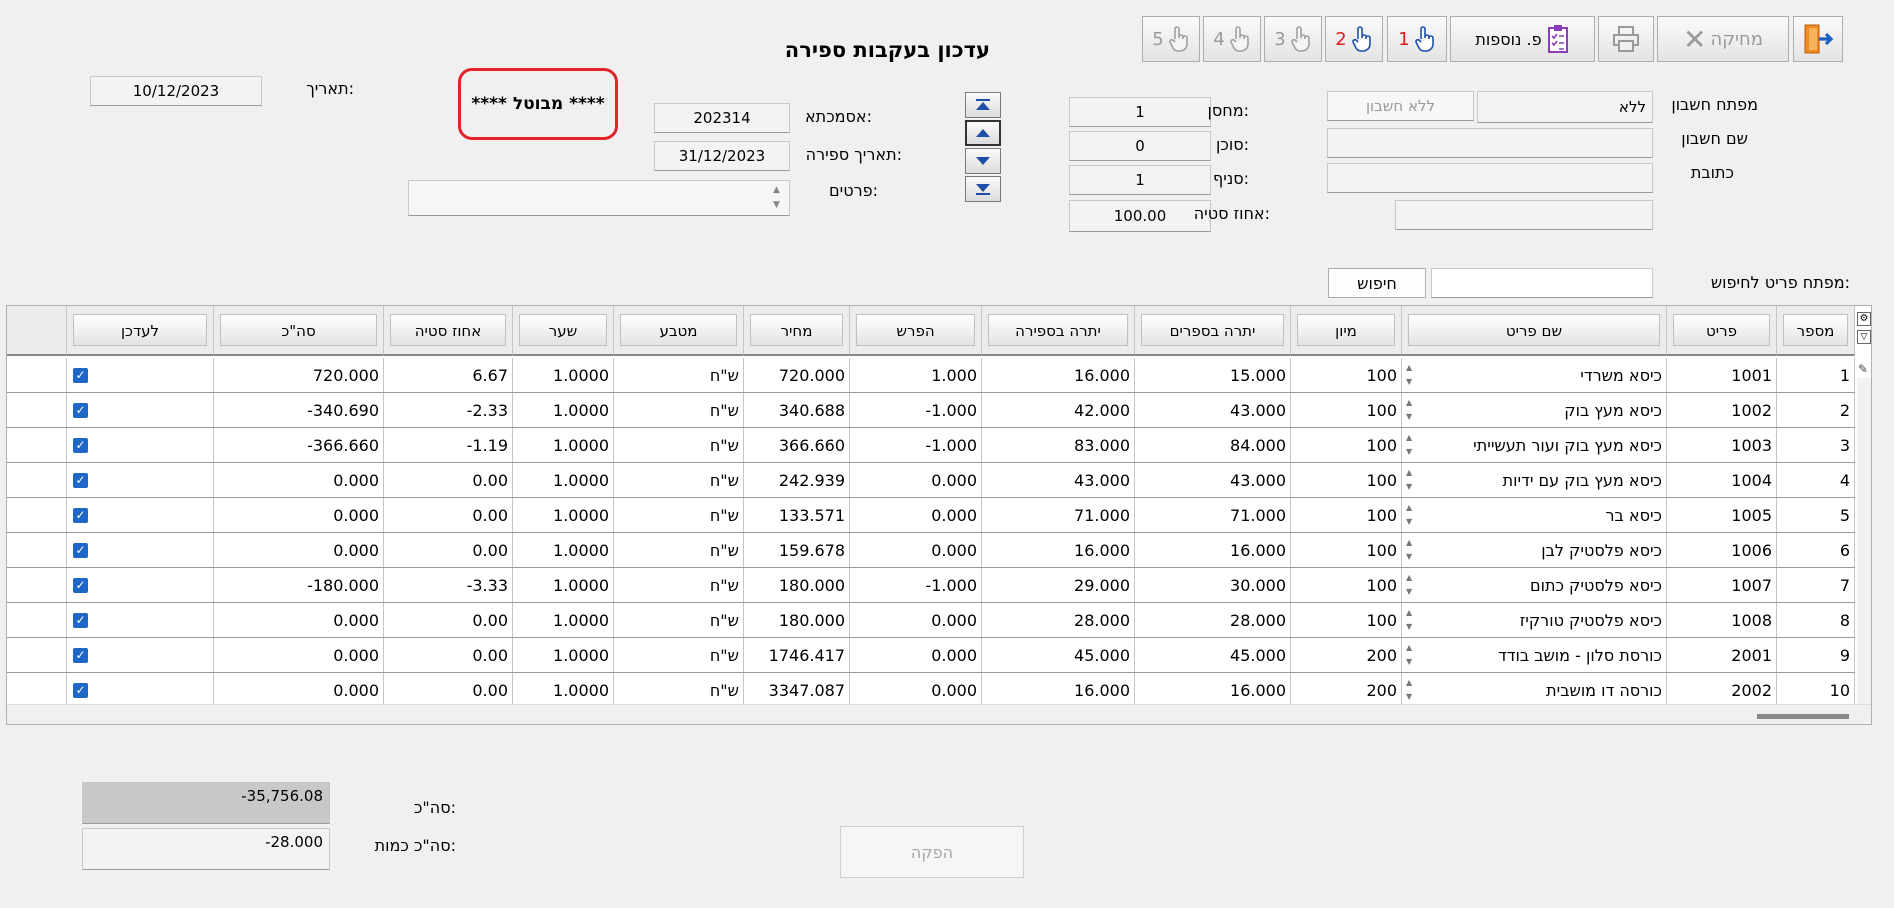  What do you see at coordinates (1534, 690) in the screenshot?
I see `cell-item-name: כורסה דו מושבית ▲ ▼` at bounding box center [1534, 690].